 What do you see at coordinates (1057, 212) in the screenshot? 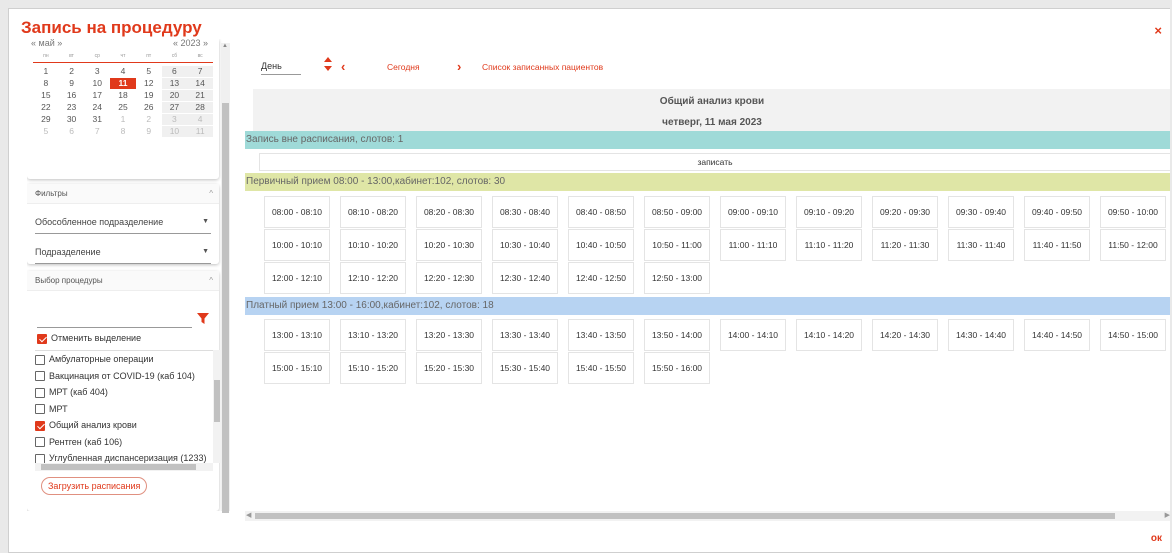
I see `time-slot: 09:40 - 09:50` at bounding box center [1057, 212].